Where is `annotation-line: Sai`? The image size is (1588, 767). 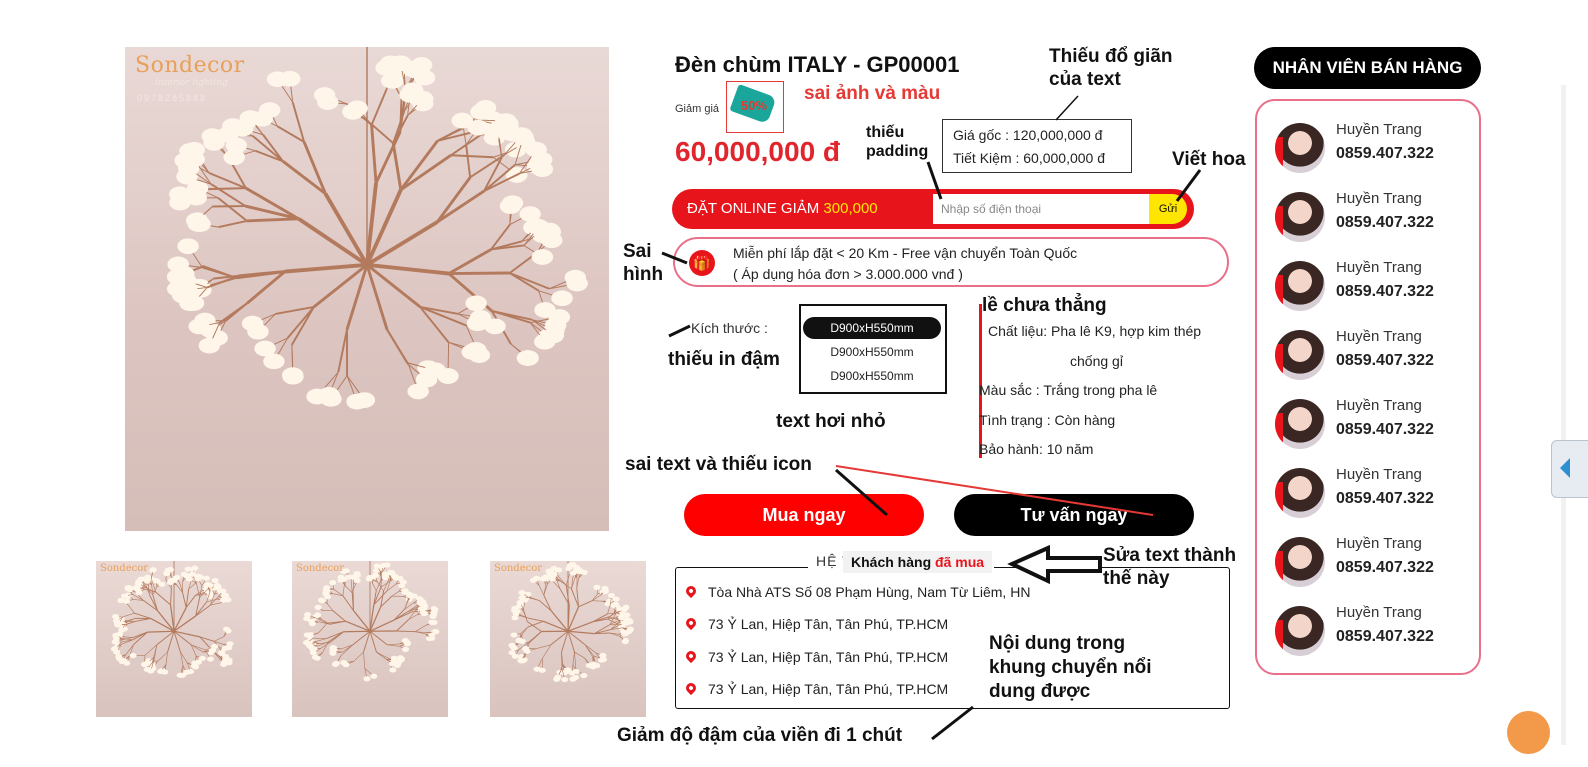 annotation-line: Sai is located at coordinates (637, 251).